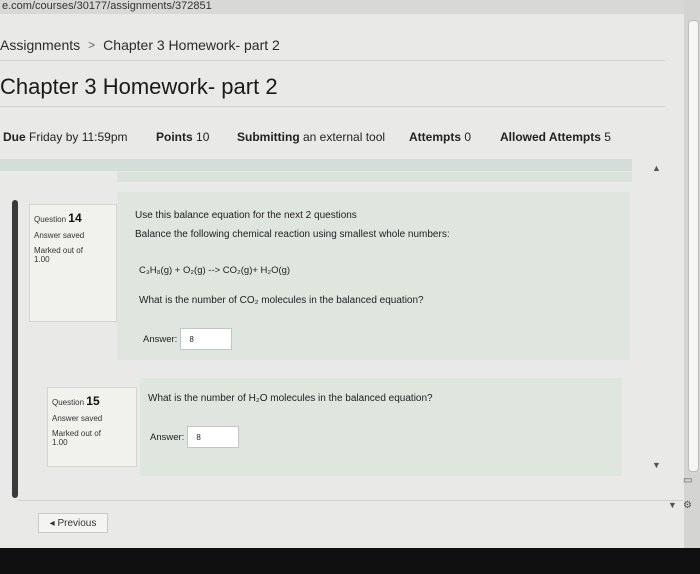 This screenshot has width=700, height=574. Describe the element at coordinates (555, 137) in the screenshot. I see `allowed-attempts: Allowed Attempts 5` at that location.